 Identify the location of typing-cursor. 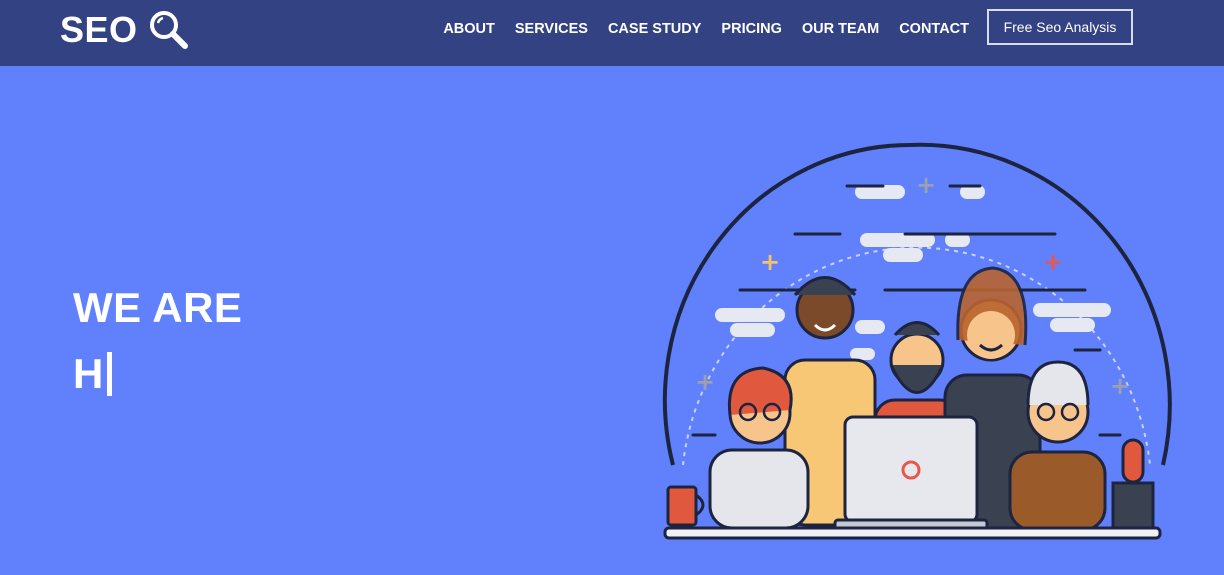
(110, 374).